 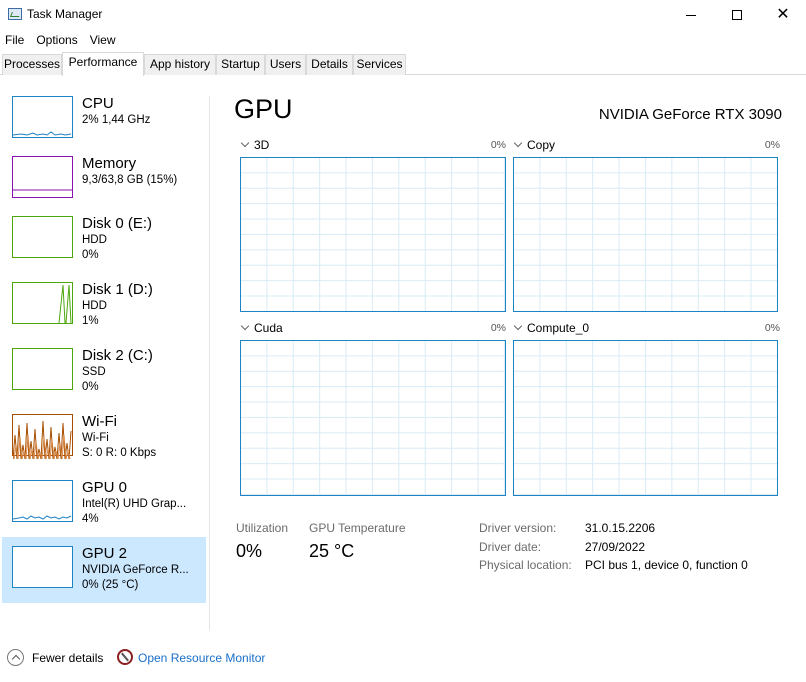 I want to click on close-icon: ✕, so click(x=783, y=14).